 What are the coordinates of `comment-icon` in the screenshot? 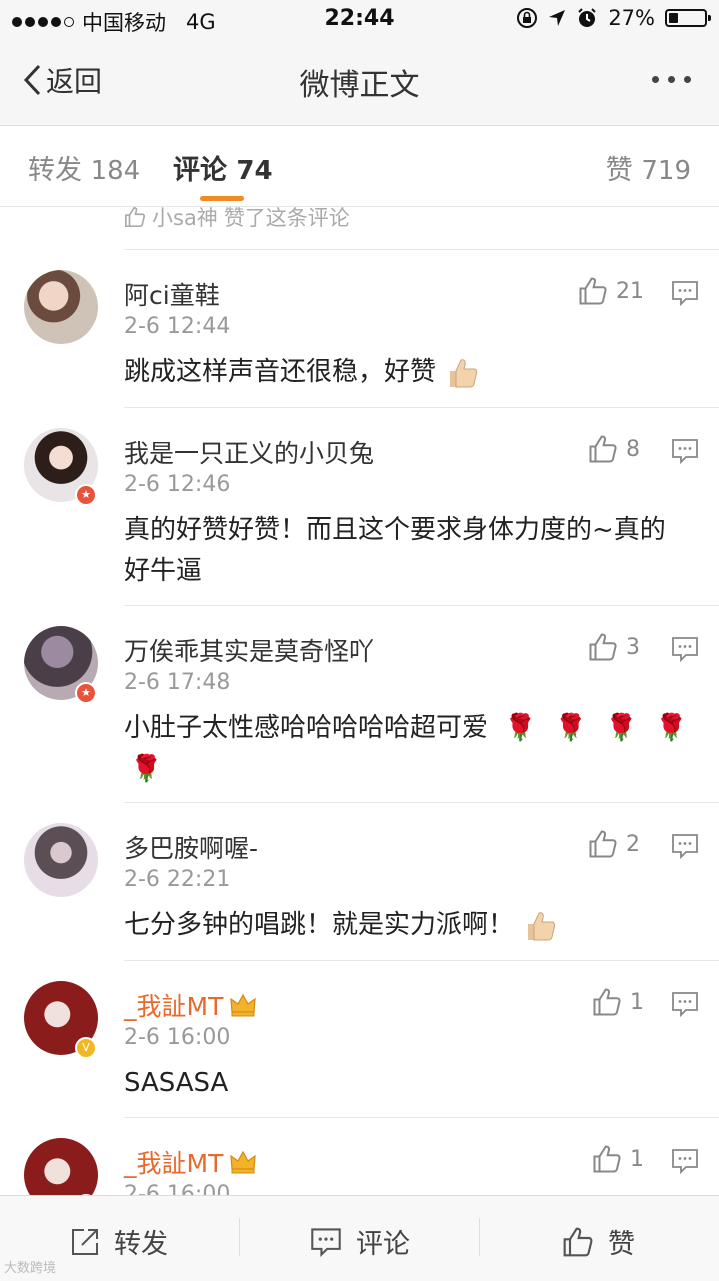 It's located at (326, 1242).